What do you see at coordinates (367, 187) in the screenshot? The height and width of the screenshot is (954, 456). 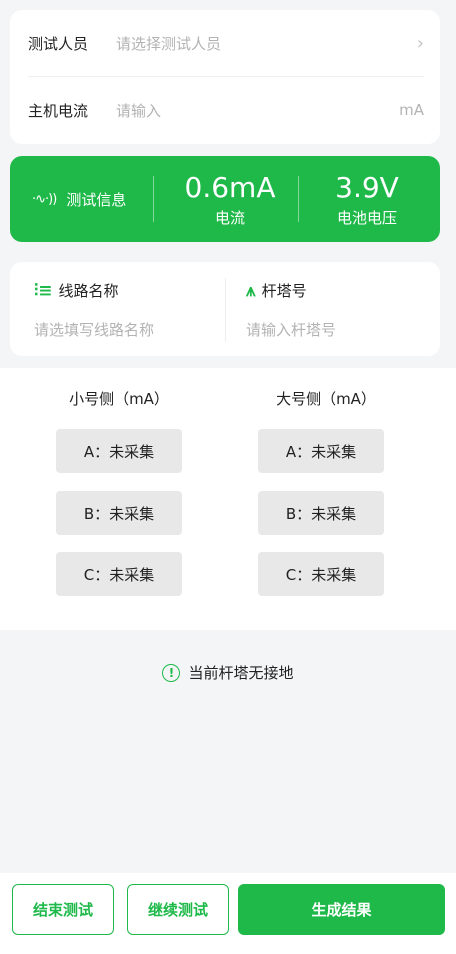 I see `voltage-value: 3.9V` at bounding box center [367, 187].